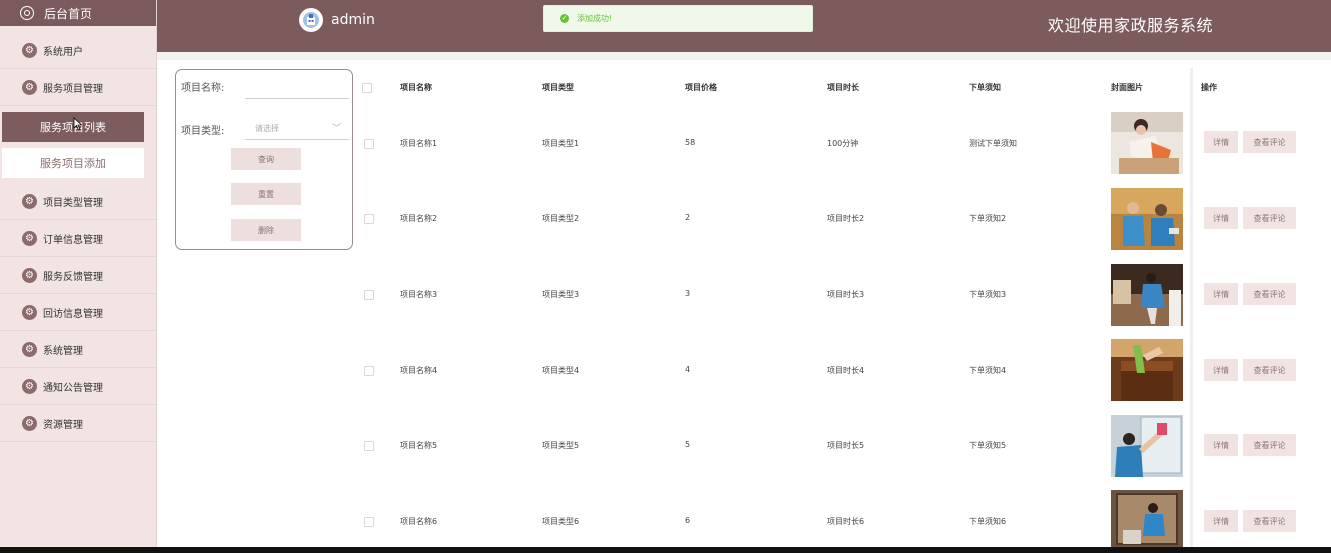 The image size is (1331, 553). I want to click on cell-notice: 下单须知4, so click(988, 370).